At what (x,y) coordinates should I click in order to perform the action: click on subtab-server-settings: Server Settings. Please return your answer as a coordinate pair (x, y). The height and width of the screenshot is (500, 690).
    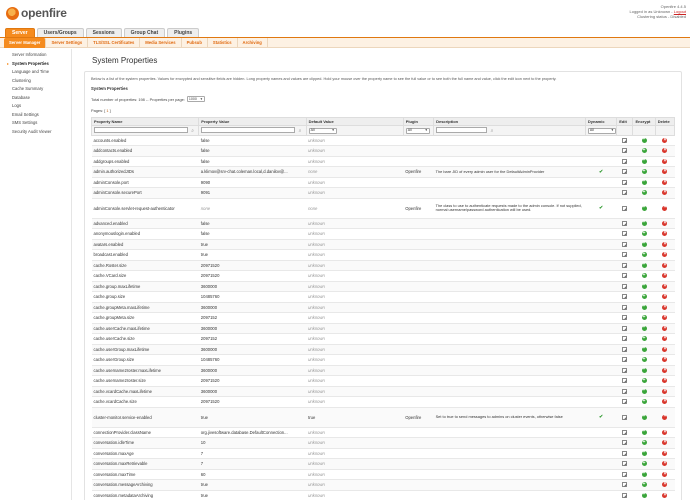
    Looking at the image, I should click on (67, 42).